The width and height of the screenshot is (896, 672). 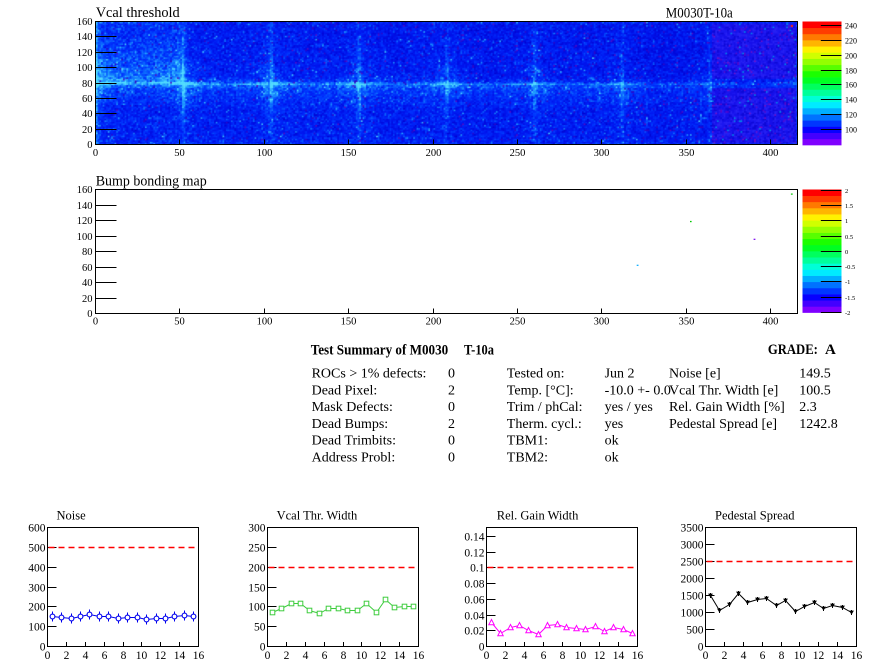 I want to click on svg-text: Jun 2, so click(x=620, y=374).